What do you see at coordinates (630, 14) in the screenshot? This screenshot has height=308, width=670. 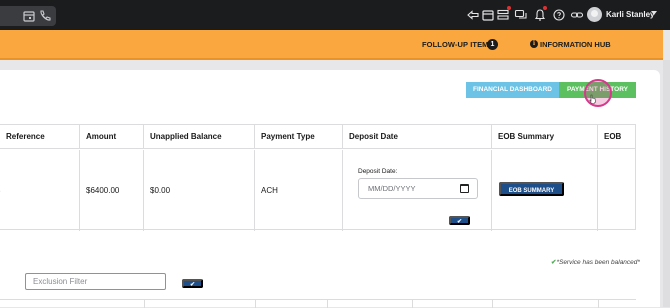 I see `user-name: Karli Stanley` at bounding box center [630, 14].